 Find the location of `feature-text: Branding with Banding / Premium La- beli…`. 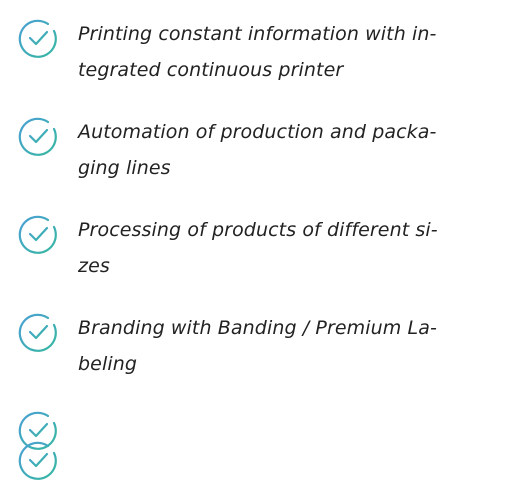

feature-text: Branding with Banding / Premium La- beli… is located at coordinates (288, 346).